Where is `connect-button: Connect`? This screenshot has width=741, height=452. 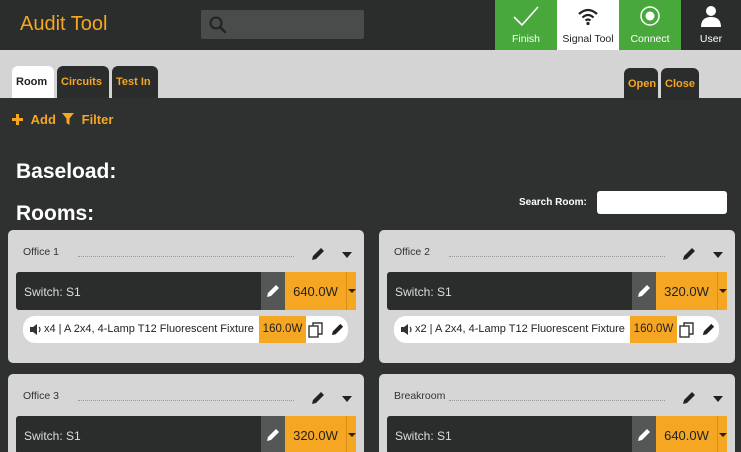 connect-button: Connect is located at coordinates (650, 25).